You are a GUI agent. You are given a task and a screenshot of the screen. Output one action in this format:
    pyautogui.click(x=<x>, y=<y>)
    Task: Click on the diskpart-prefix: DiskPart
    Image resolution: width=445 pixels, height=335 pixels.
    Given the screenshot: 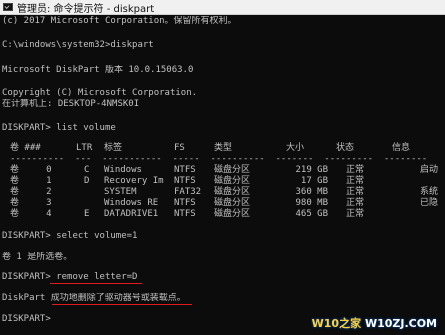 What is the action you would take?
    pyautogui.click(x=24, y=298)
    